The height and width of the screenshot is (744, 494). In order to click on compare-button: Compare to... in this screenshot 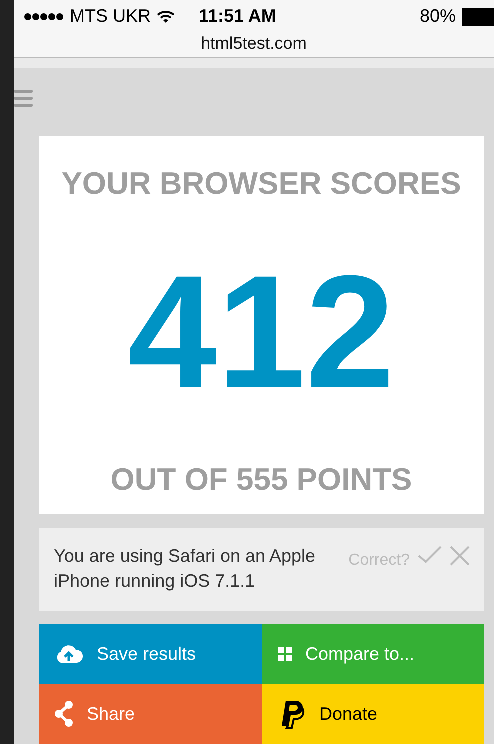, I will do `click(373, 654)`.